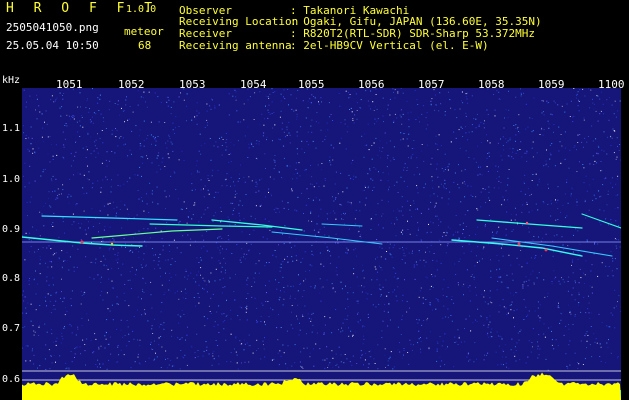  I want to click on counter-label: meteor, so click(144, 31).